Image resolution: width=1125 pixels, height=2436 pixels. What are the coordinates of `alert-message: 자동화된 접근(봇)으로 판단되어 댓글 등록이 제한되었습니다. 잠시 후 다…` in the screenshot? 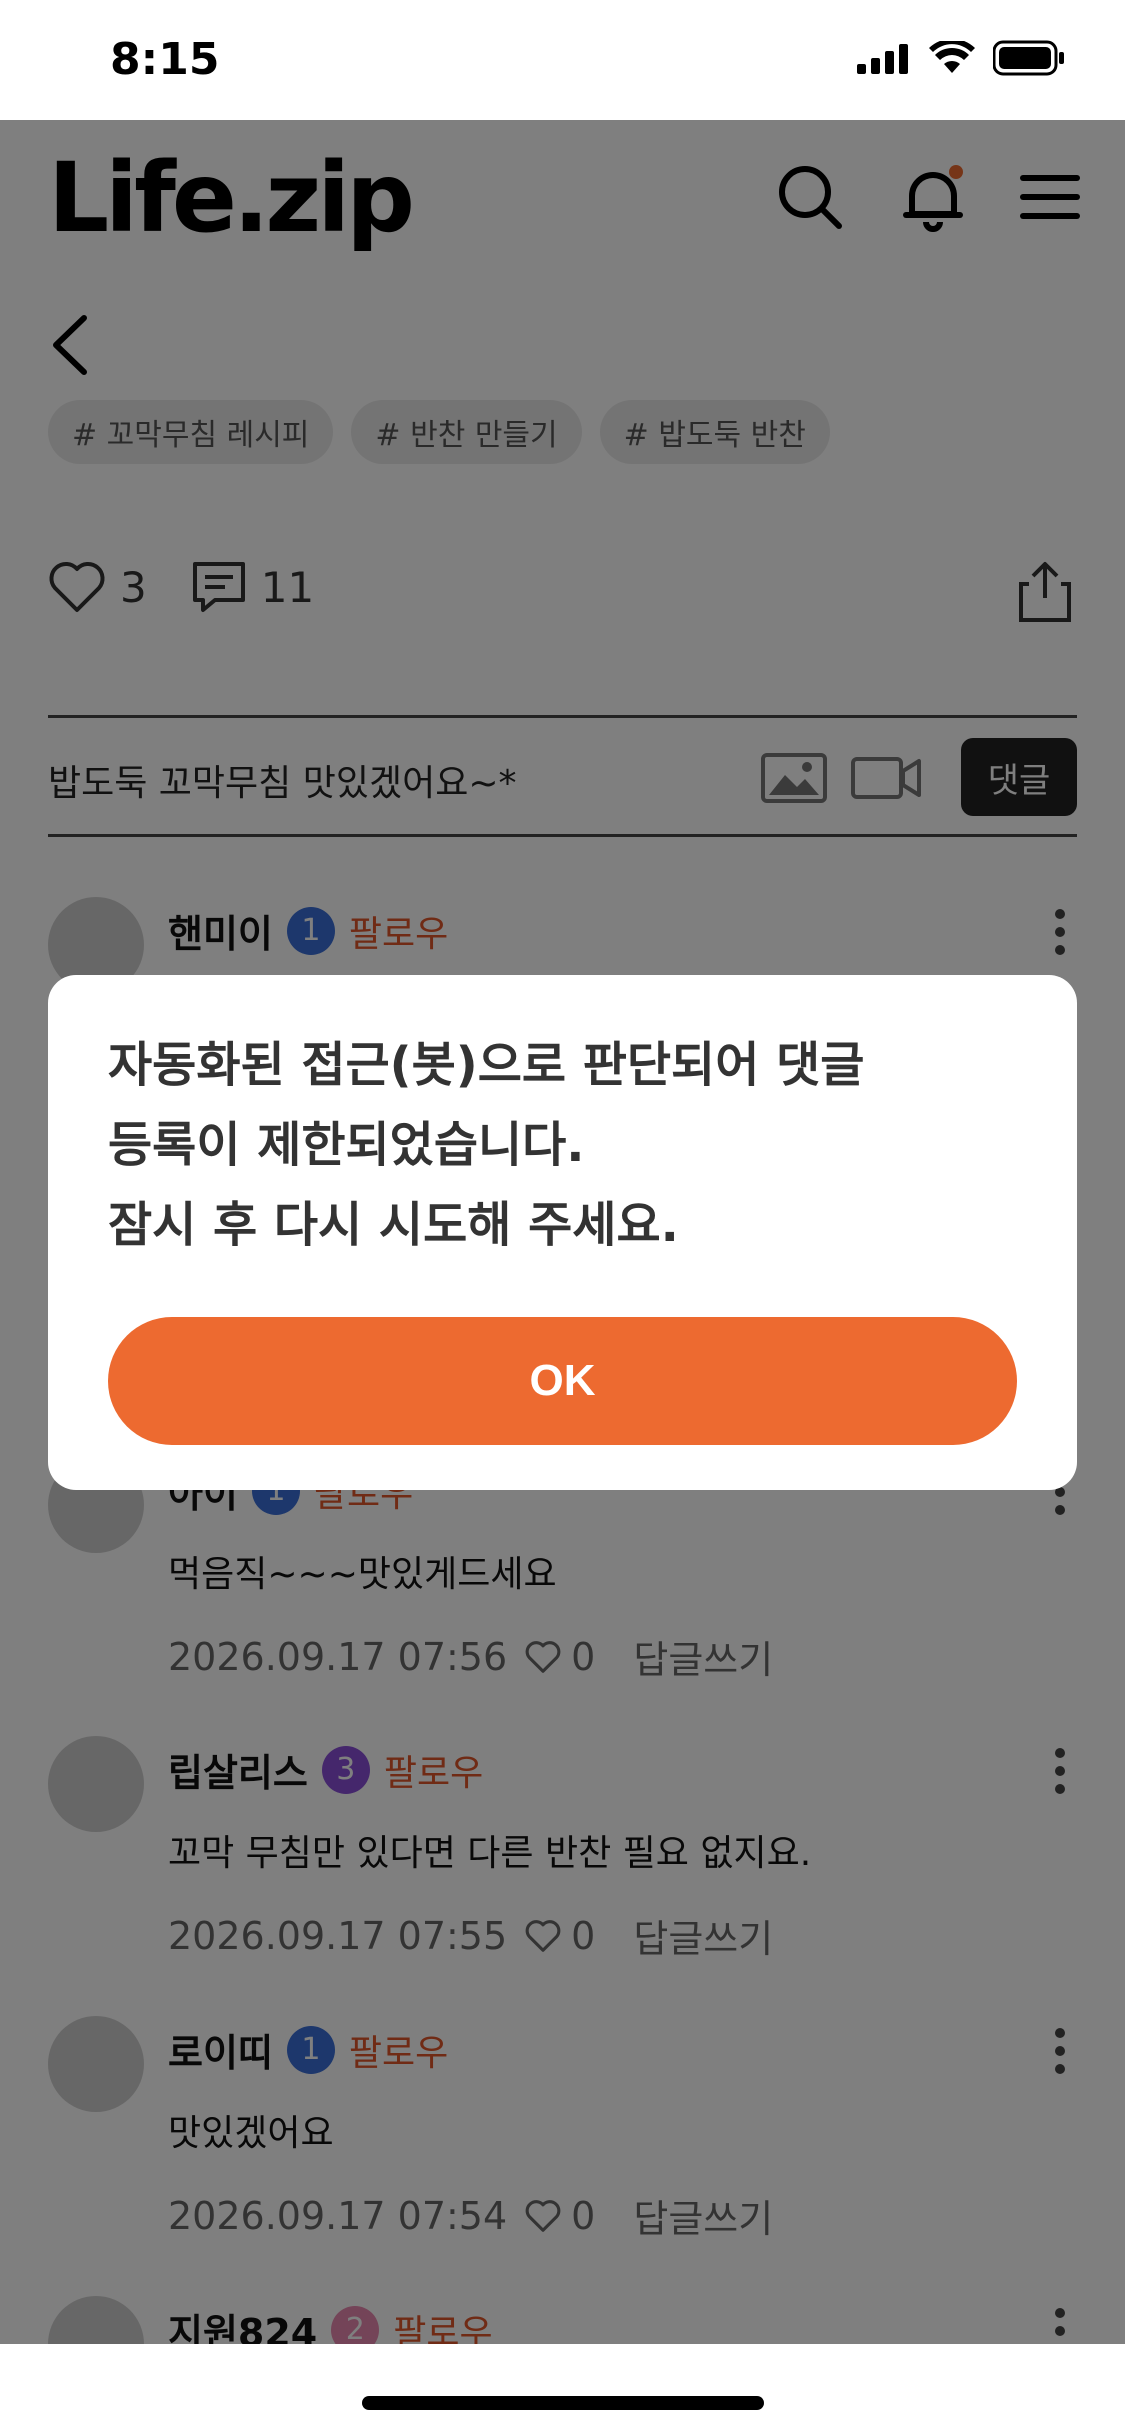 It's located at (486, 1145).